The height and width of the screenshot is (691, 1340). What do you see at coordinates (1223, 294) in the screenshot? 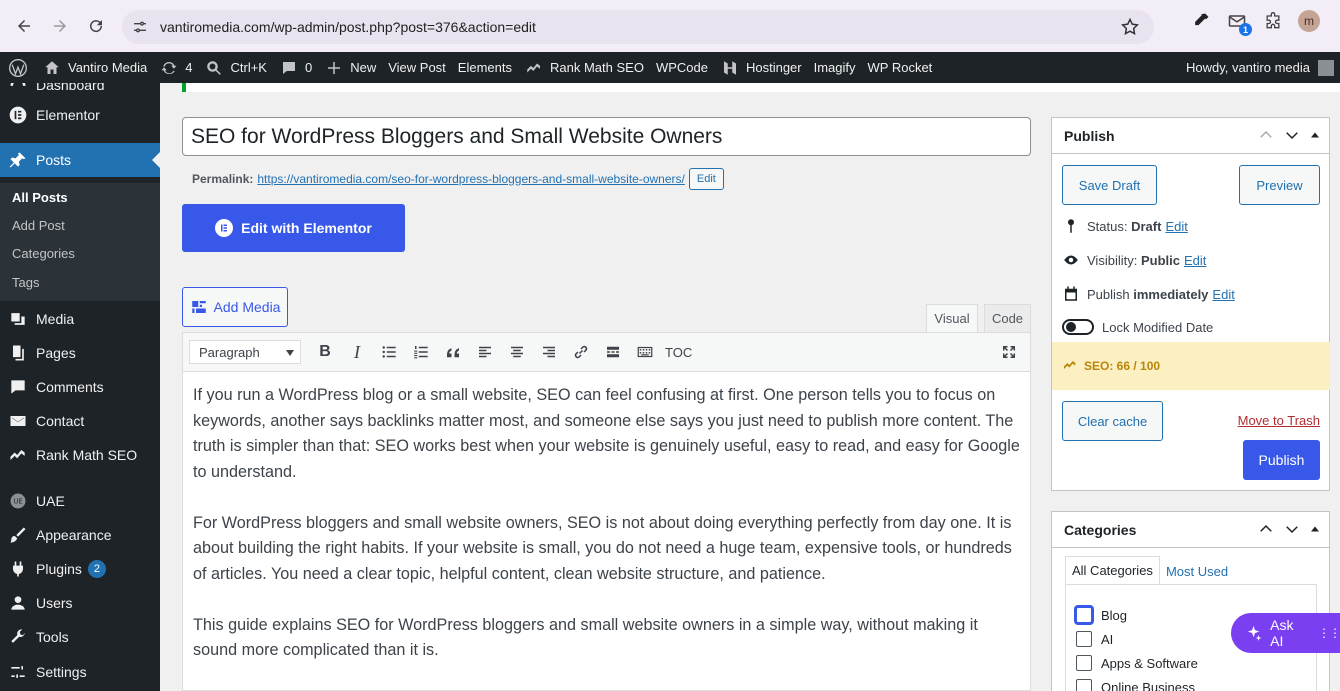
I see `schedule-edit-link: Edit` at bounding box center [1223, 294].